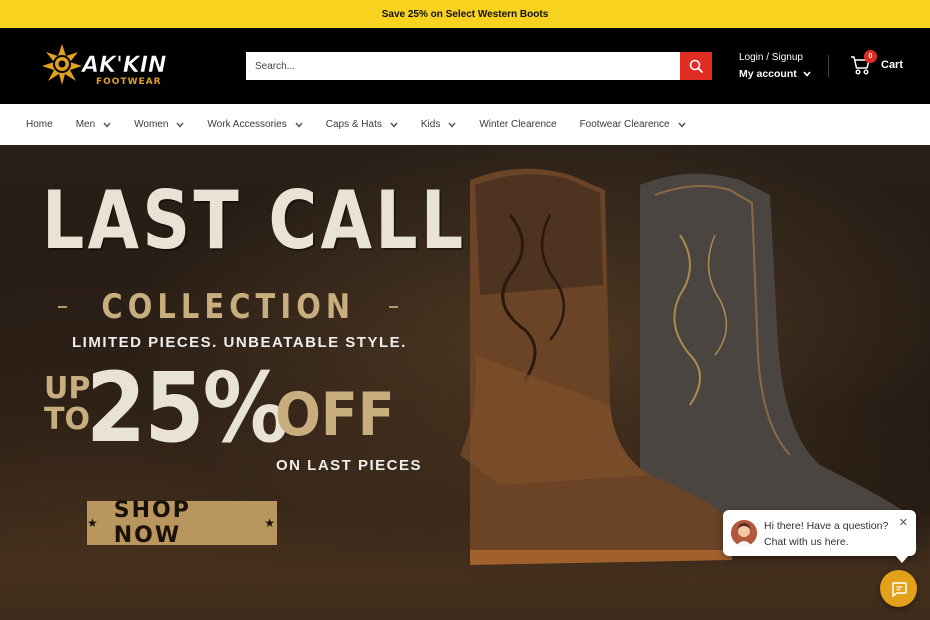 This screenshot has height=620, width=930. What do you see at coordinates (768, 74) in the screenshot?
I see `my-account-label: My account` at bounding box center [768, 74].